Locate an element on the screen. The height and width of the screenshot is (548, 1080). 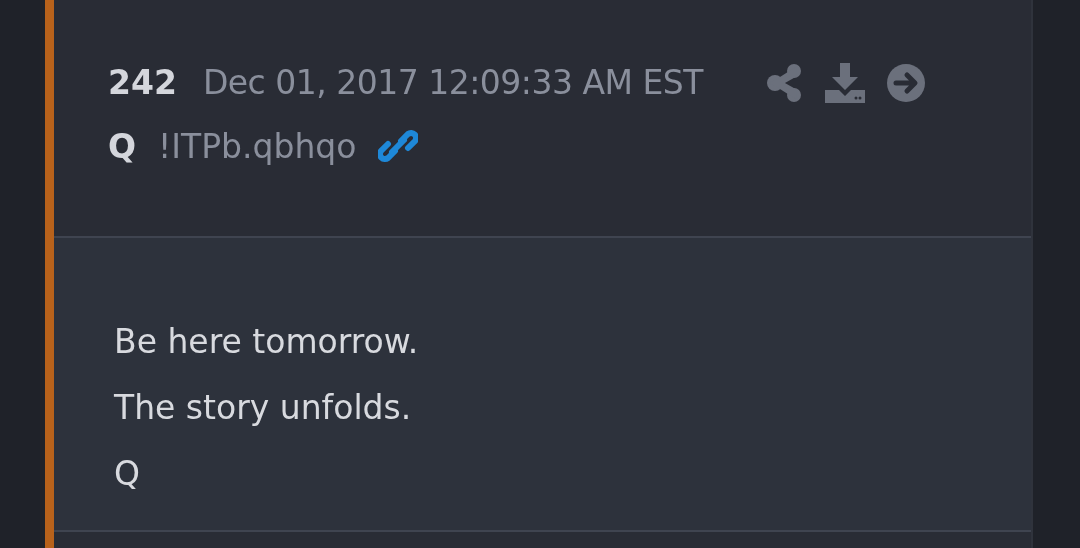
post-number: 242 is located at coordinates (142, 83).